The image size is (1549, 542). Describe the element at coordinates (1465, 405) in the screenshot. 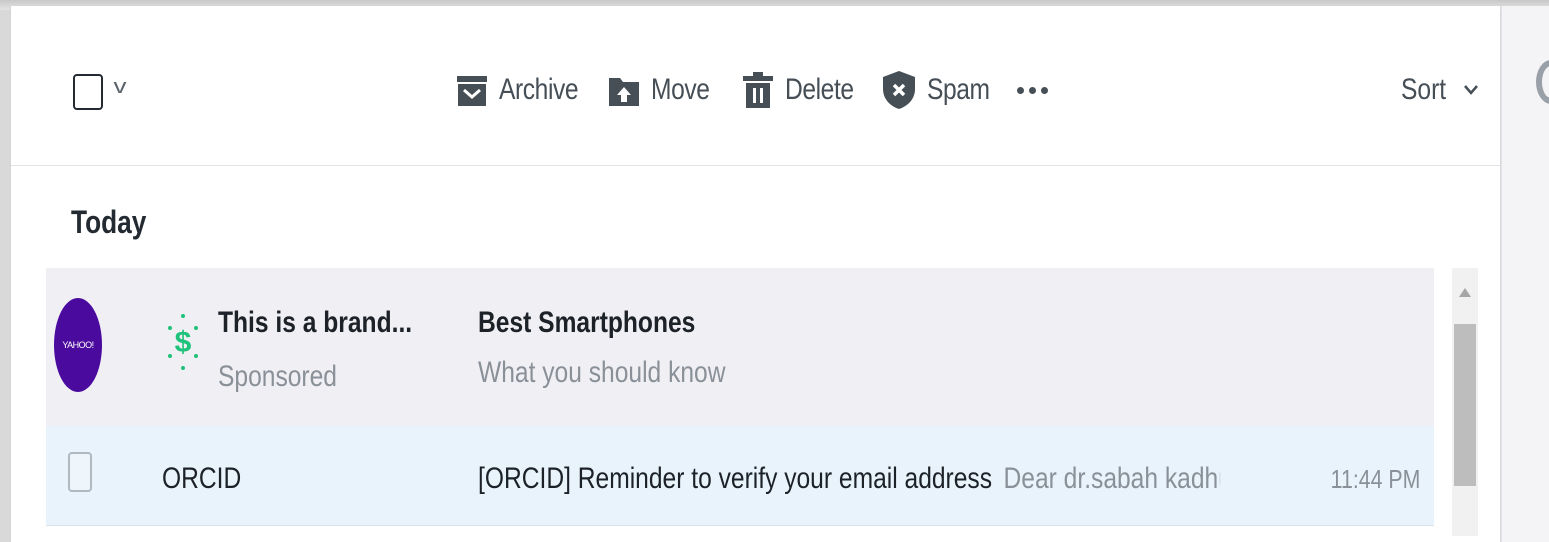

I see `scrollbar-thumb` at that location.